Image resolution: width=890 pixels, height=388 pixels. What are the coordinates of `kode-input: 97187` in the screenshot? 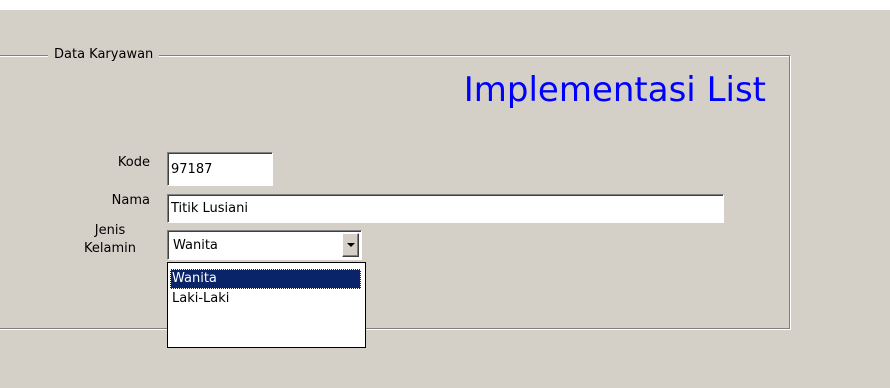 It's located at (220, 169).